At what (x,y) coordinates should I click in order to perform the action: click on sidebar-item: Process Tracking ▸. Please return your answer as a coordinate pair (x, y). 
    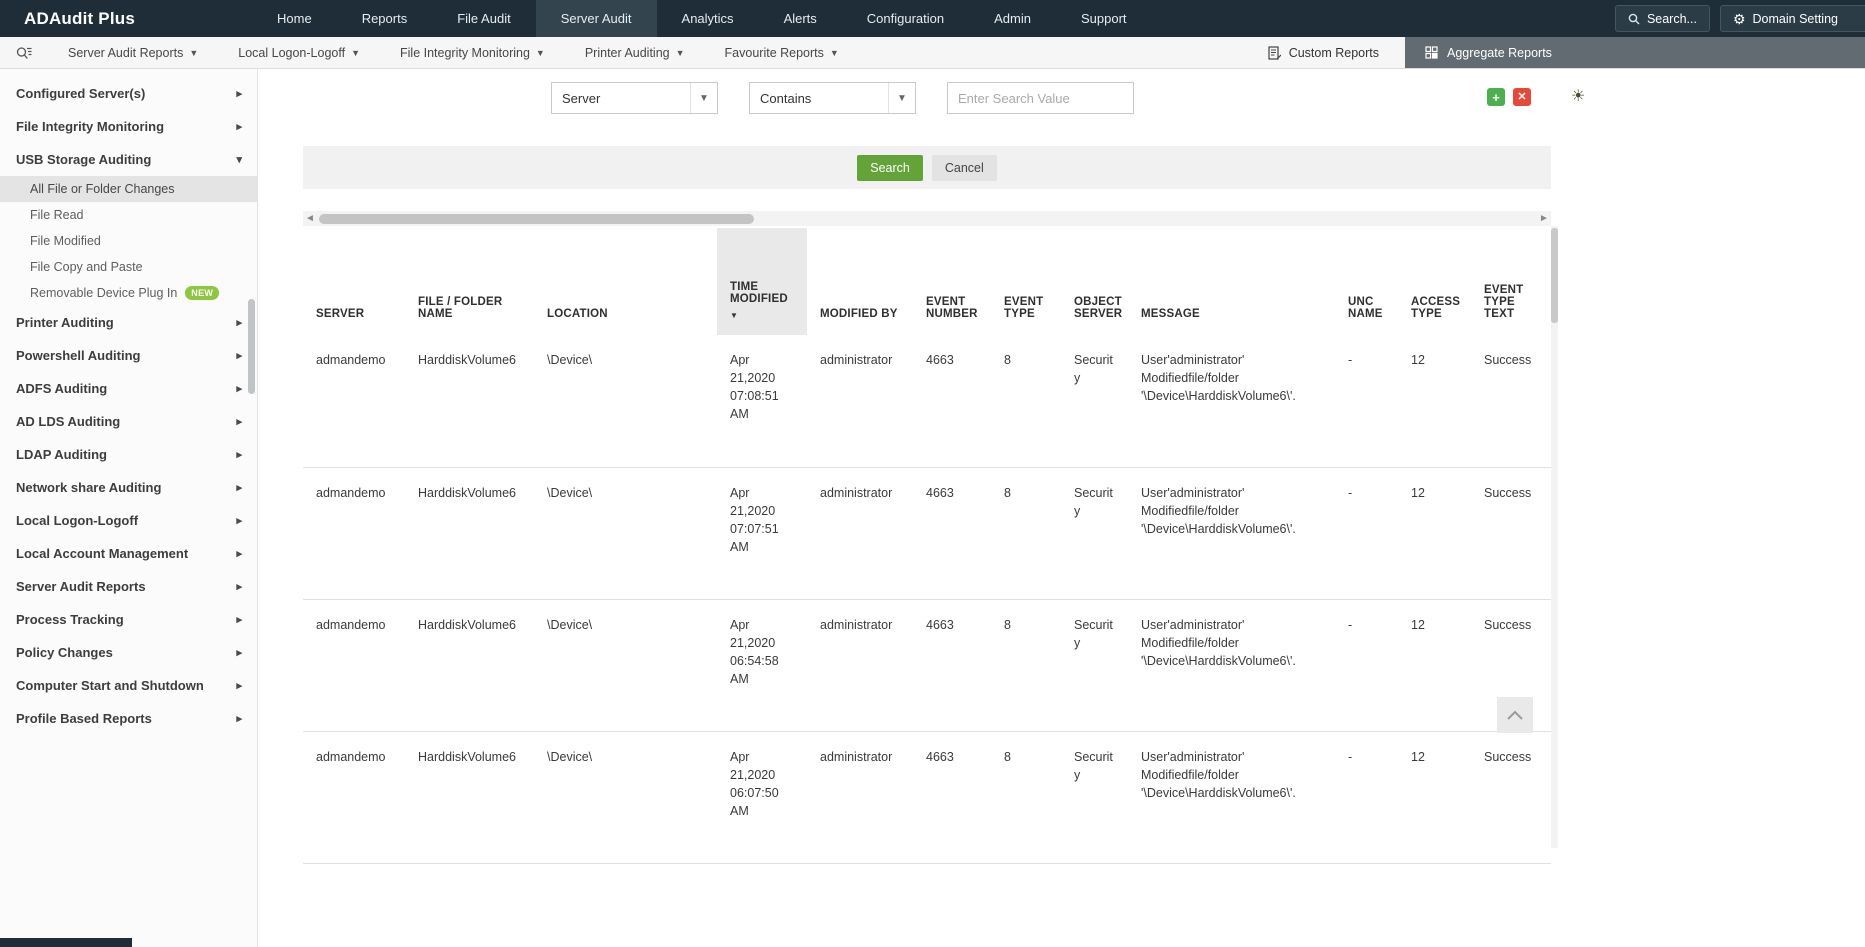
    Looking at the image, I should click on (128, 619).